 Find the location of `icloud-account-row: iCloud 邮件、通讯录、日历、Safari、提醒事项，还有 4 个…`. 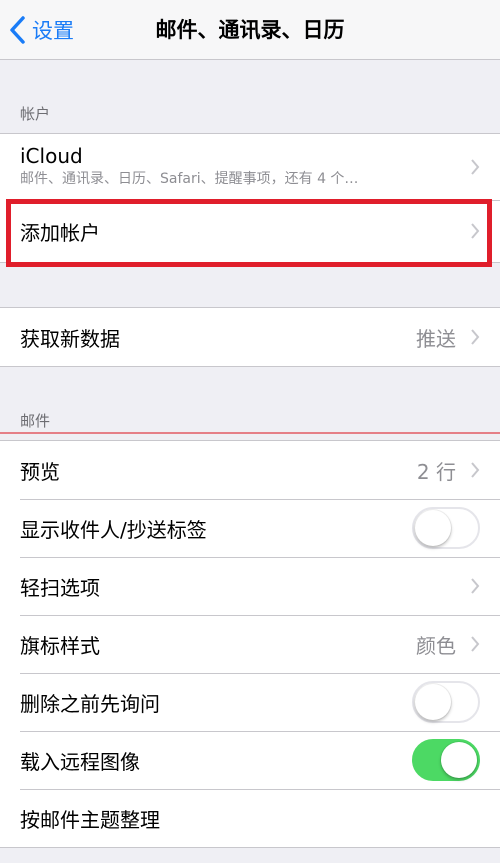

icloud-account-row: iCloud 邮件、通讯录、日历、Safari、提醒事项，还有 4 个… is located at coordinates (250, 167).